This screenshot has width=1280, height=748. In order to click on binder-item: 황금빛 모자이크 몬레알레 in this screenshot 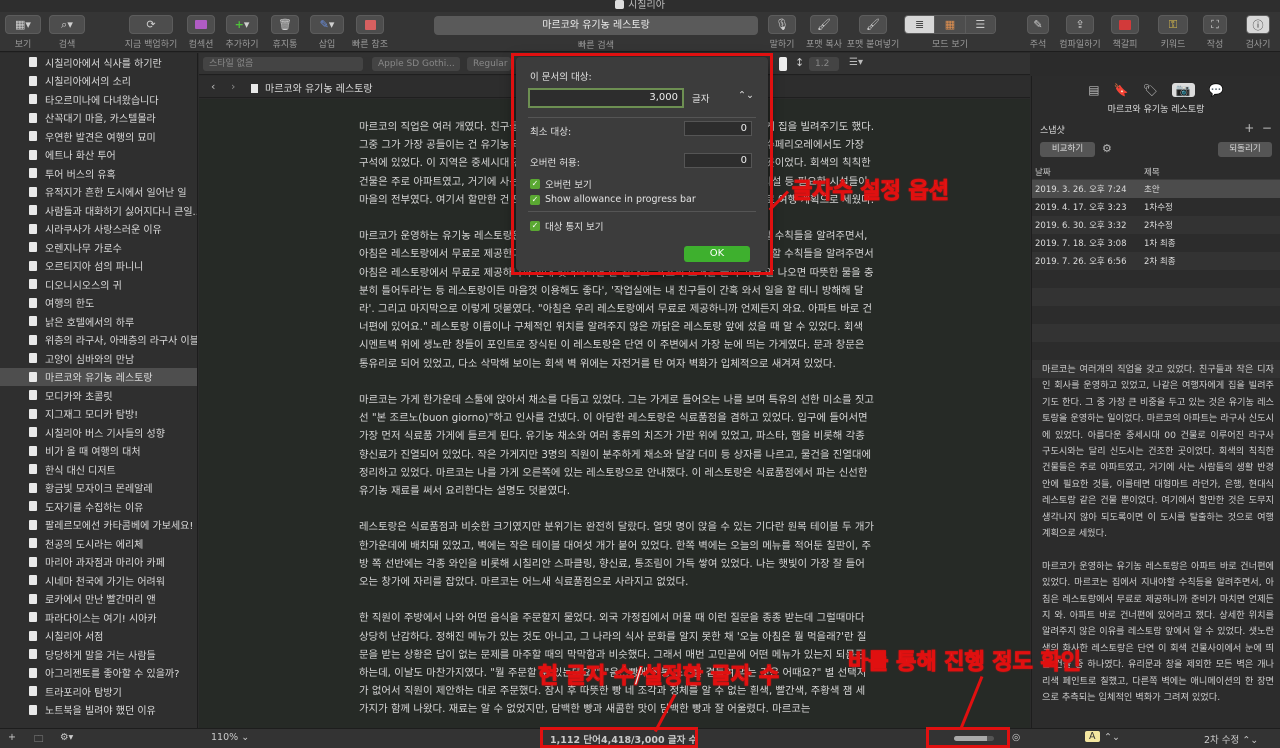, I will do `click(98, 488)`.